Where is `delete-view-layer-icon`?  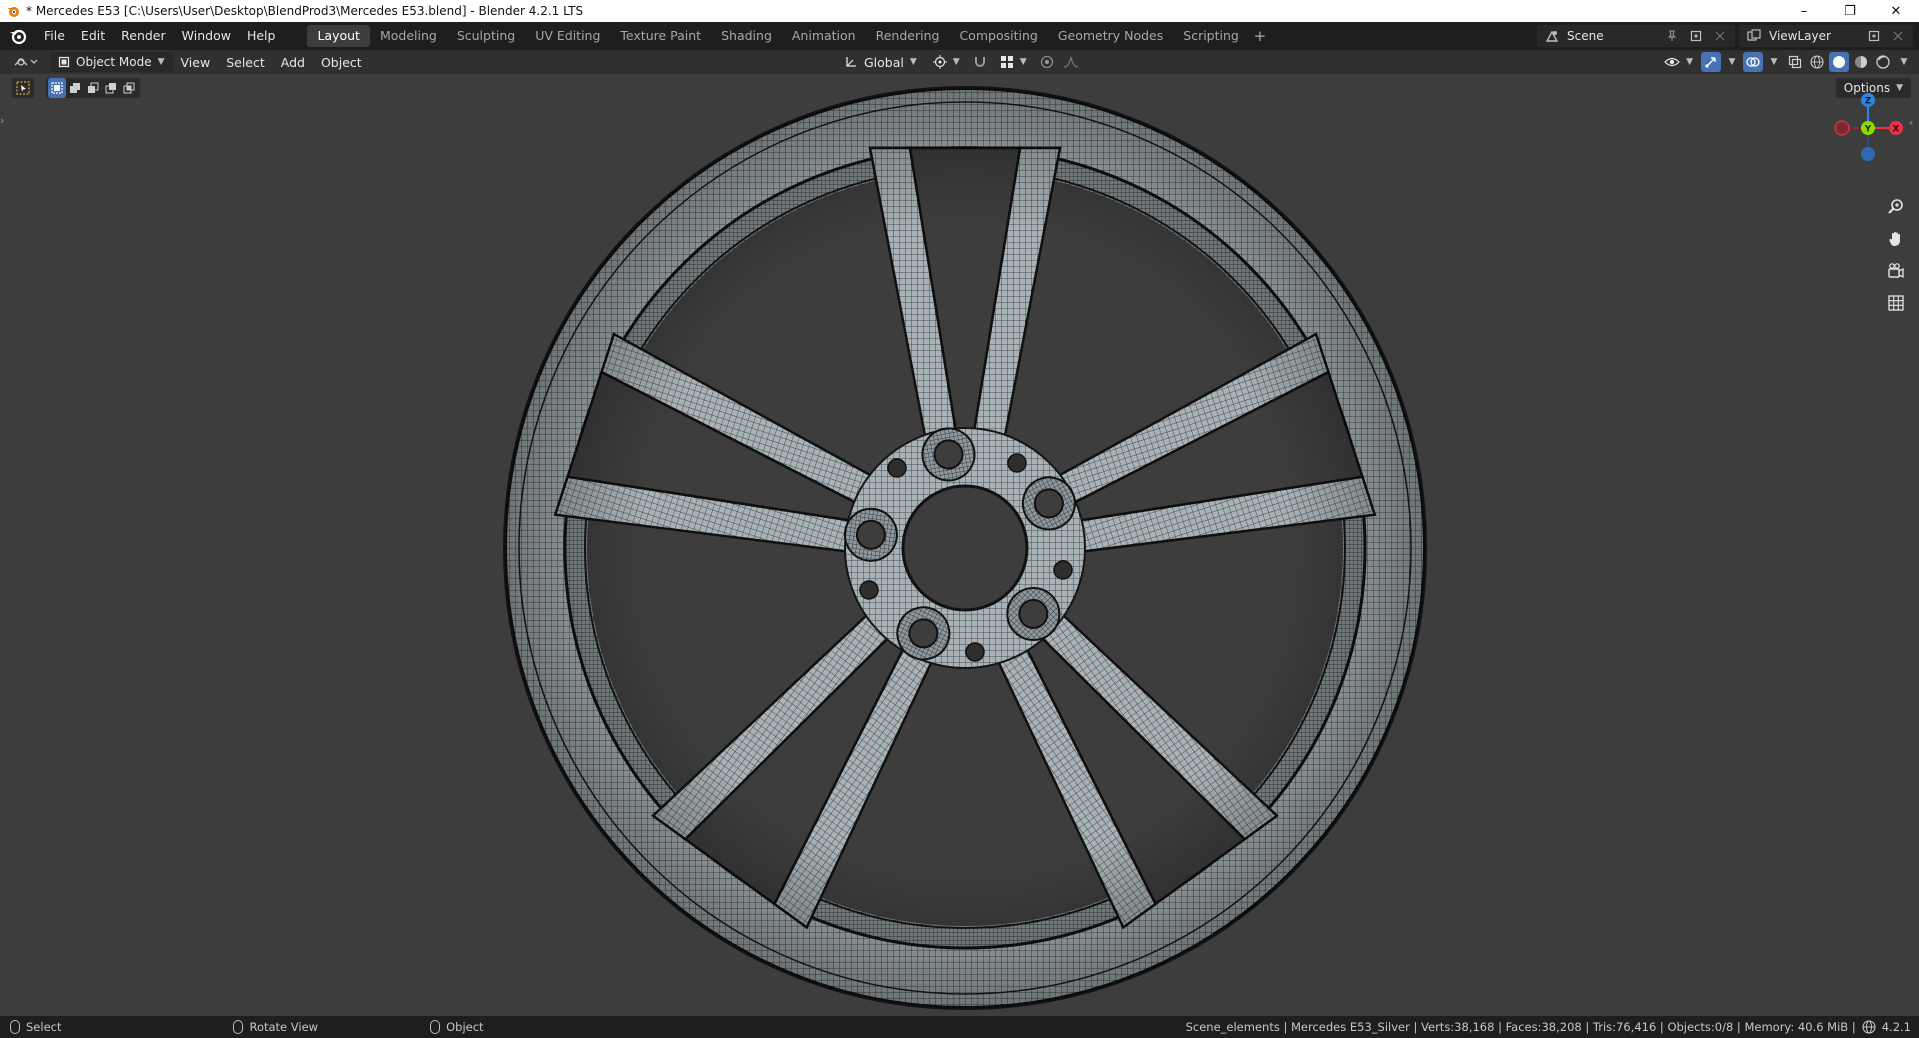 delete-view-layer-icon is located at coordinates (1898, 36).